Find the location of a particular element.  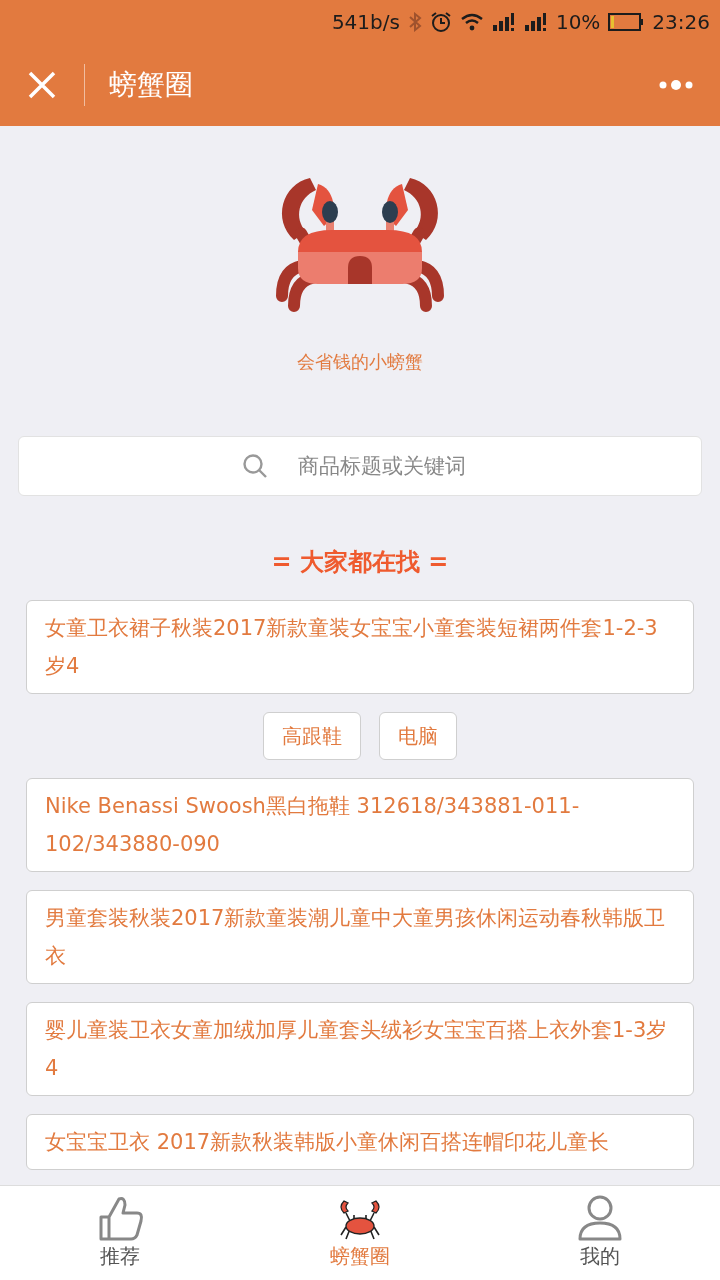

search-suggestion: 女宝宝卫衣 2017新款秋装韩版小童休闲百搭连帽印花儿童长 is located at coordinates (360, 1142).